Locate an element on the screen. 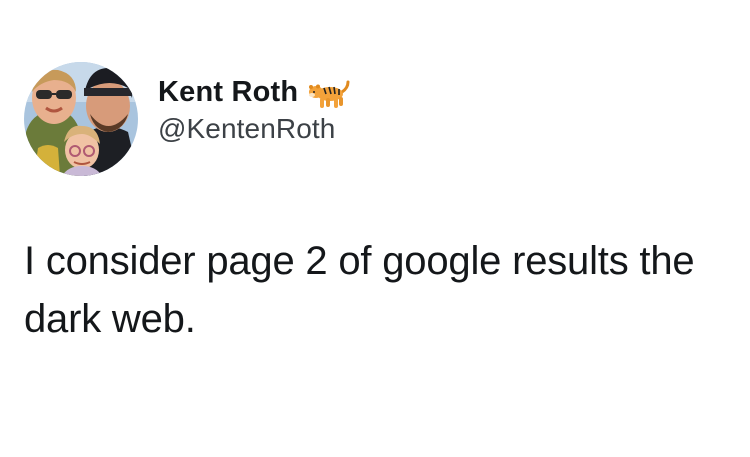 The image size is (750, 457). display-name-row: Kent Roth is located at coordinates (254, 92).